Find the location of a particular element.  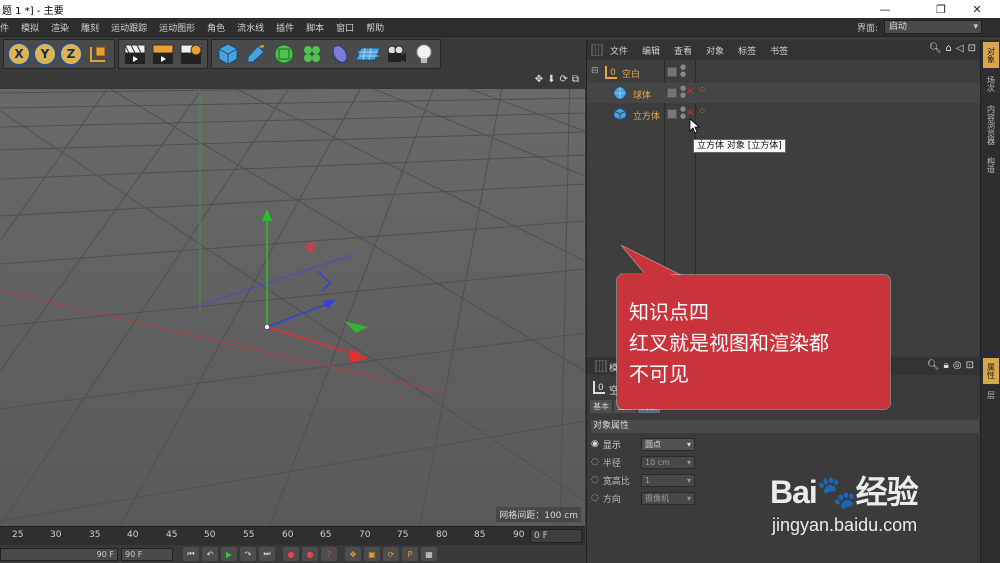

menu-file: 件 is located at coordinates (7, 27).